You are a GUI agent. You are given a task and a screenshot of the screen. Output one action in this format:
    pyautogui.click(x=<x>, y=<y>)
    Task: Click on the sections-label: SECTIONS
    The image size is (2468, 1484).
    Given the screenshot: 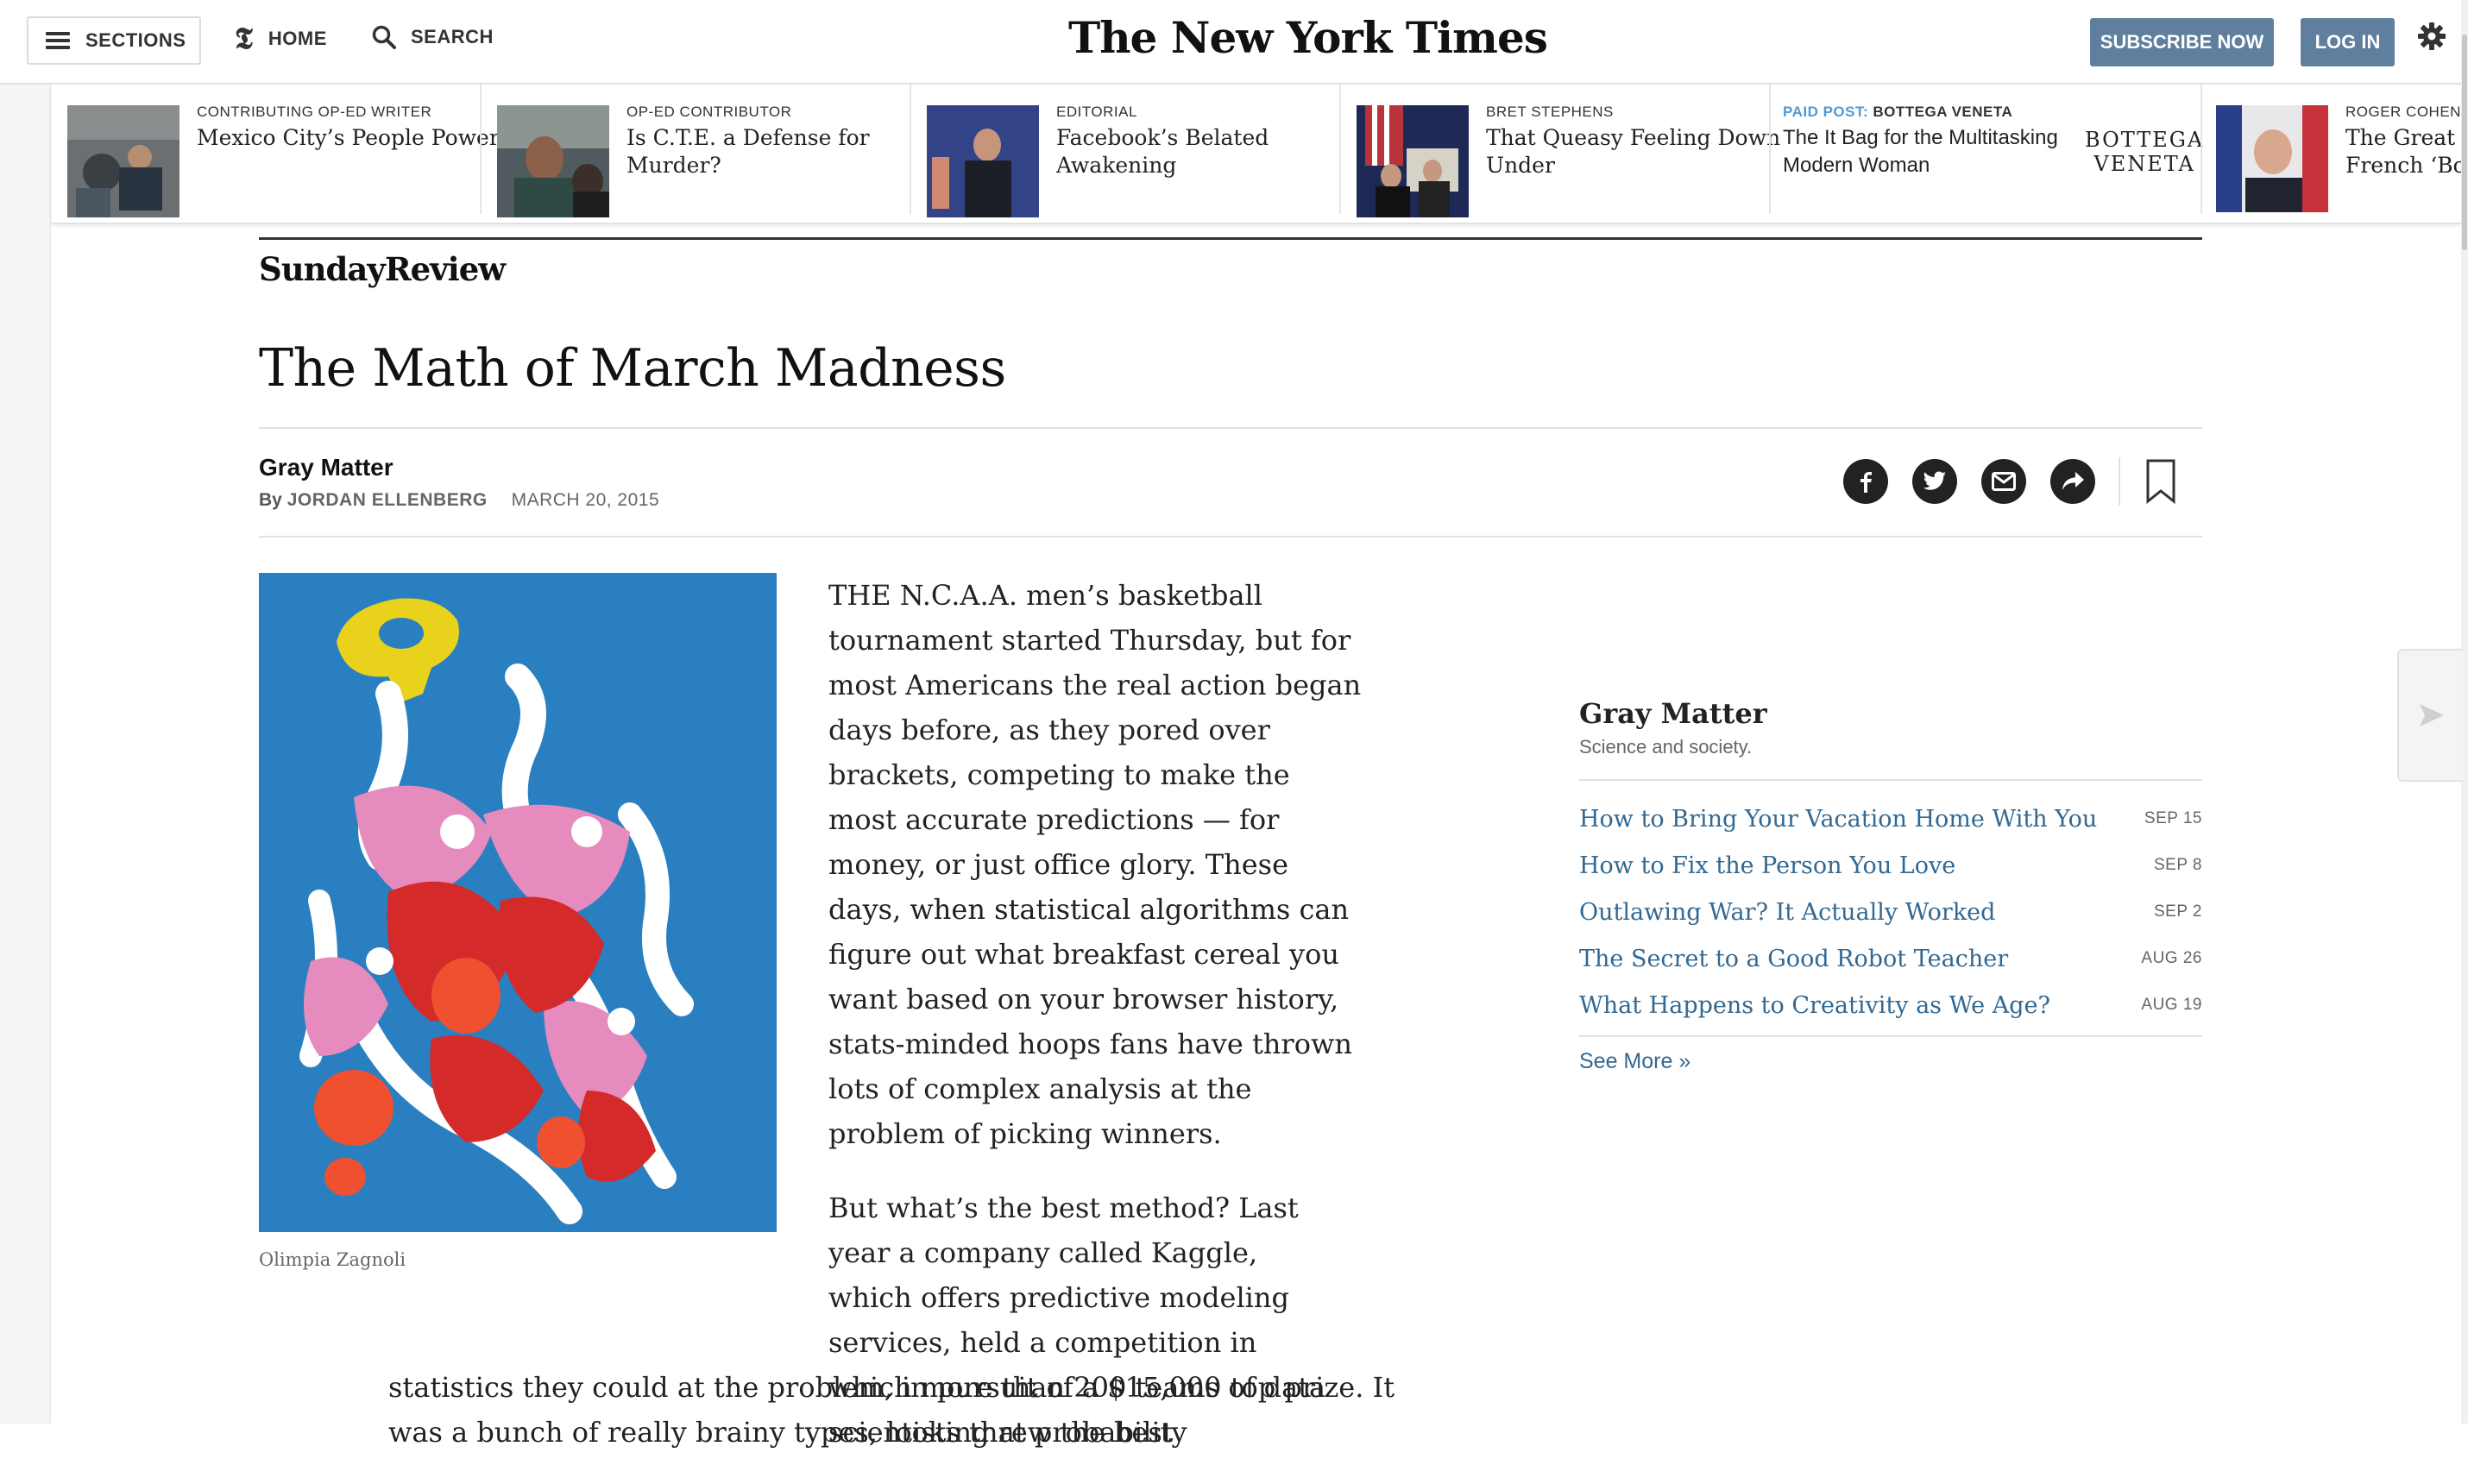 What is the action you would take?
    pyautogui.click(x=135, y=40)
    